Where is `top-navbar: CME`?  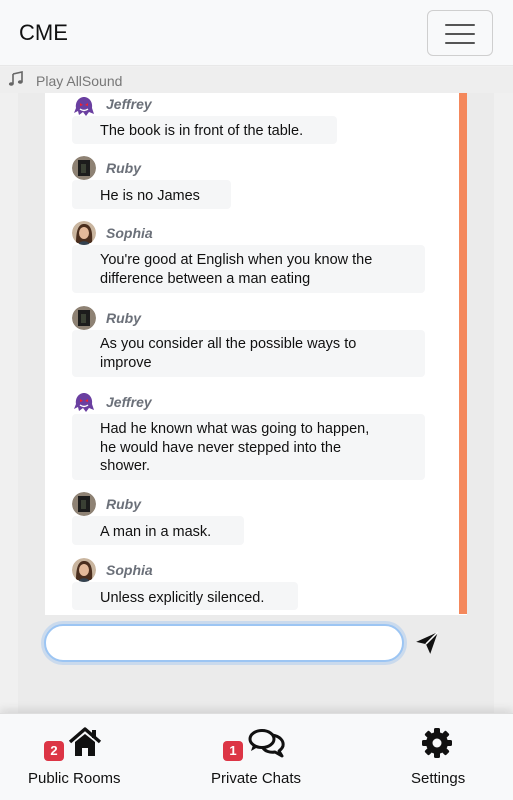
top-navbar: CME is located at coordinates (256, 33).